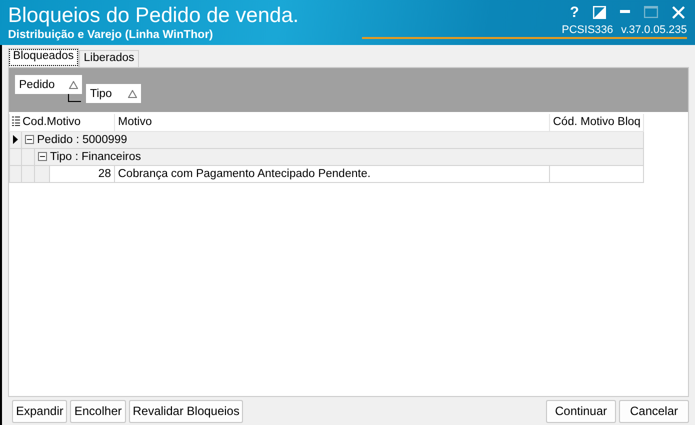 The width and height of the screenshot is (695, 425). What do you see at coordinates (16, 121) in the screenshot?
I see `column-chooser-icon` at bounding box center [16, 121].